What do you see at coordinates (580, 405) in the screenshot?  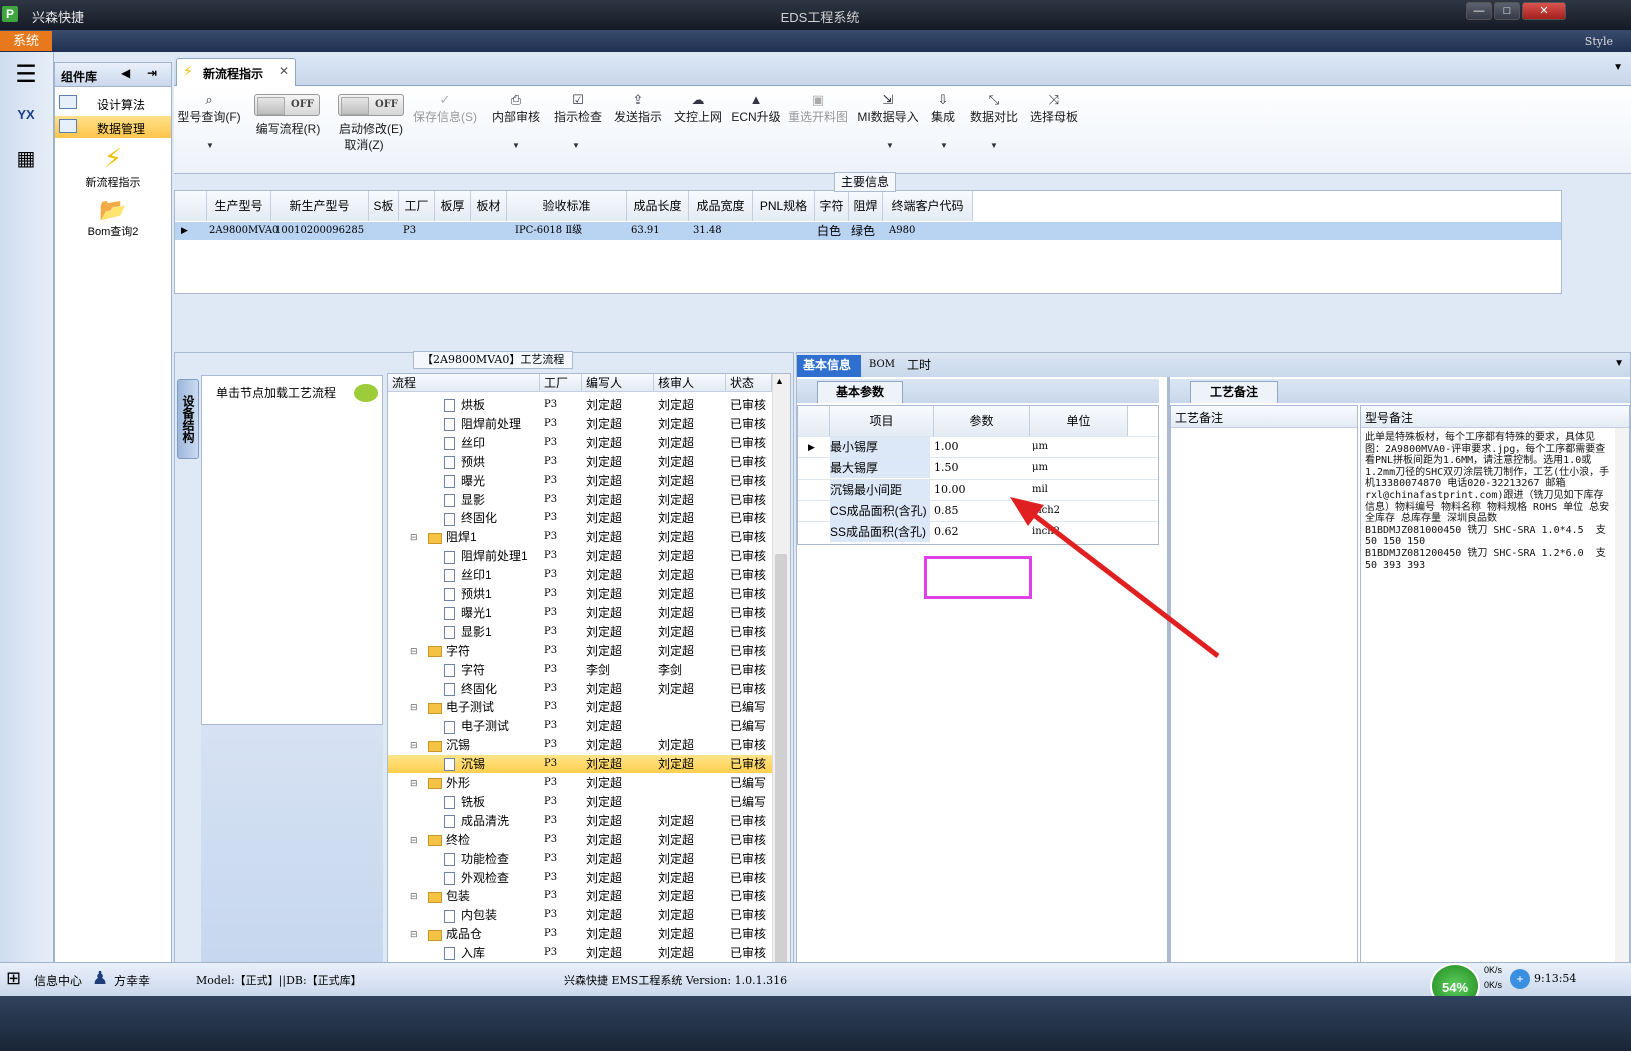 I see `tree-row: 烘板 P3 刘定超 刘定超 已审核` at bounding box center [580, 405].